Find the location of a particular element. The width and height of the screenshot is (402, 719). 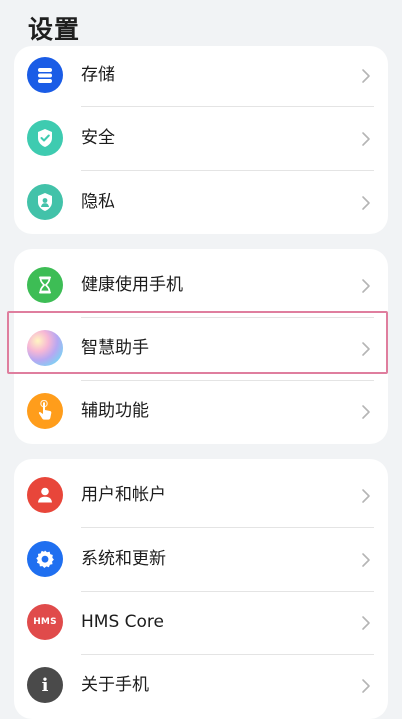

info-icon: i is located at coordinates (45, 685).